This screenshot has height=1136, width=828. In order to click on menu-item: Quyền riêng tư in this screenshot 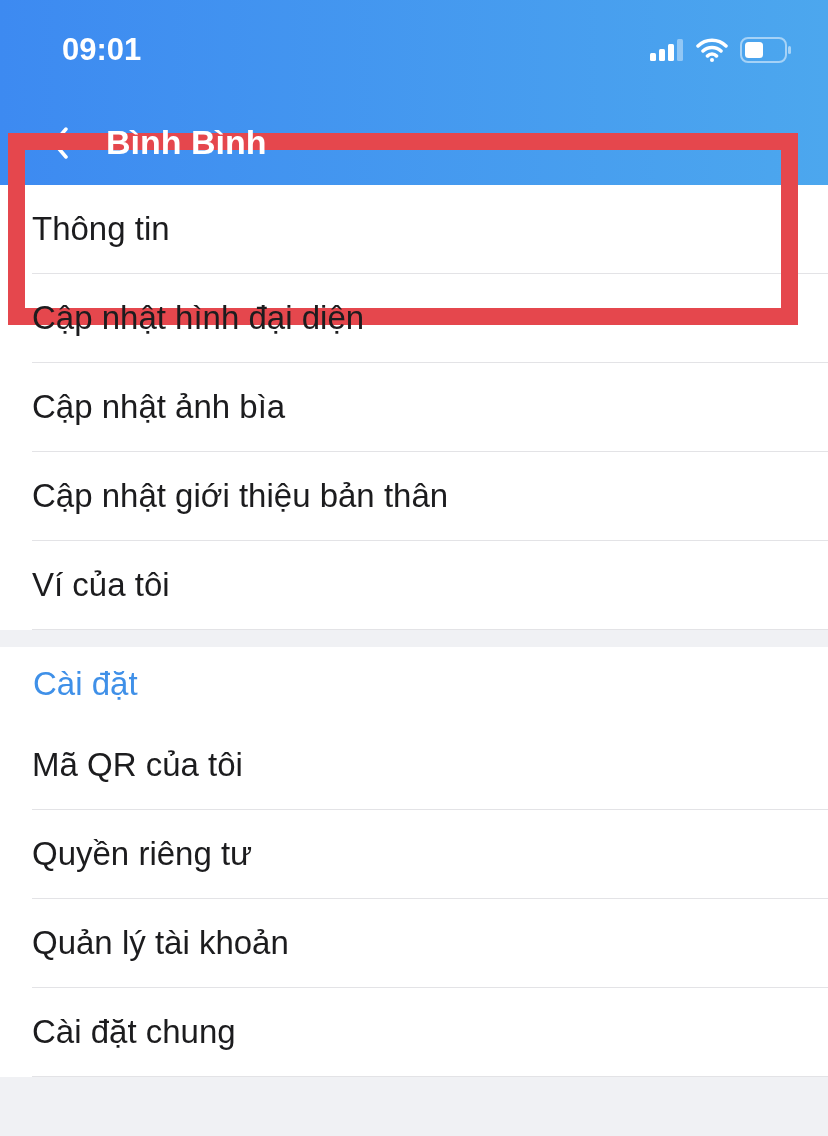, I will do `click(430, 854)`.